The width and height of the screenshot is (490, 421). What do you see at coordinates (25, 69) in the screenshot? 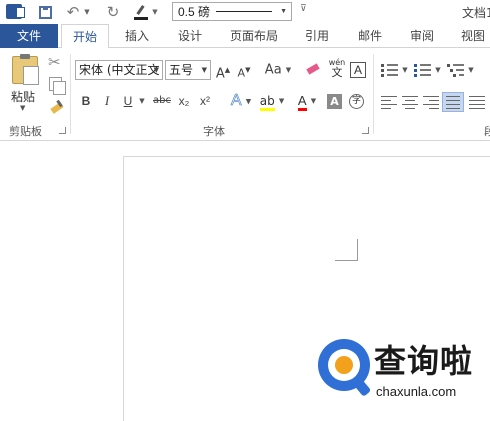
I see `paste-icon` at bounding box center [25, 69].